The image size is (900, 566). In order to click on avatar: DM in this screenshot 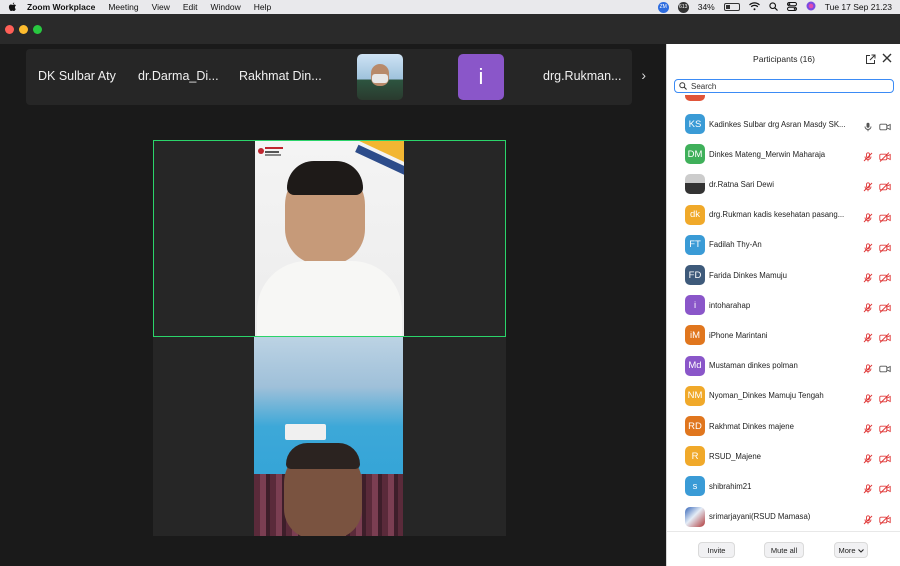, I will do `click(695, 154)`.